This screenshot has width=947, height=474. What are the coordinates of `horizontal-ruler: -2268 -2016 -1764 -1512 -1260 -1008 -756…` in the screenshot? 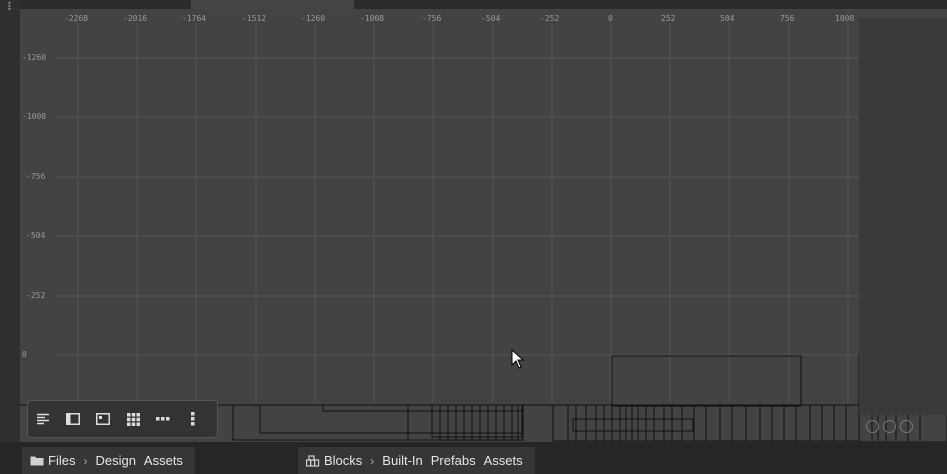 It's located at (439, 16).